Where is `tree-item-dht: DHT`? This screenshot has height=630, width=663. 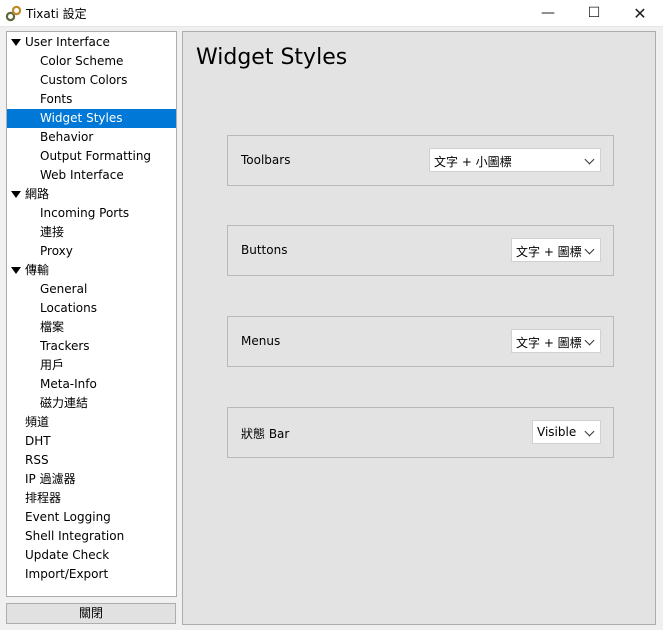
tree-item-dht: DHT is located at coordinates (91, 441).